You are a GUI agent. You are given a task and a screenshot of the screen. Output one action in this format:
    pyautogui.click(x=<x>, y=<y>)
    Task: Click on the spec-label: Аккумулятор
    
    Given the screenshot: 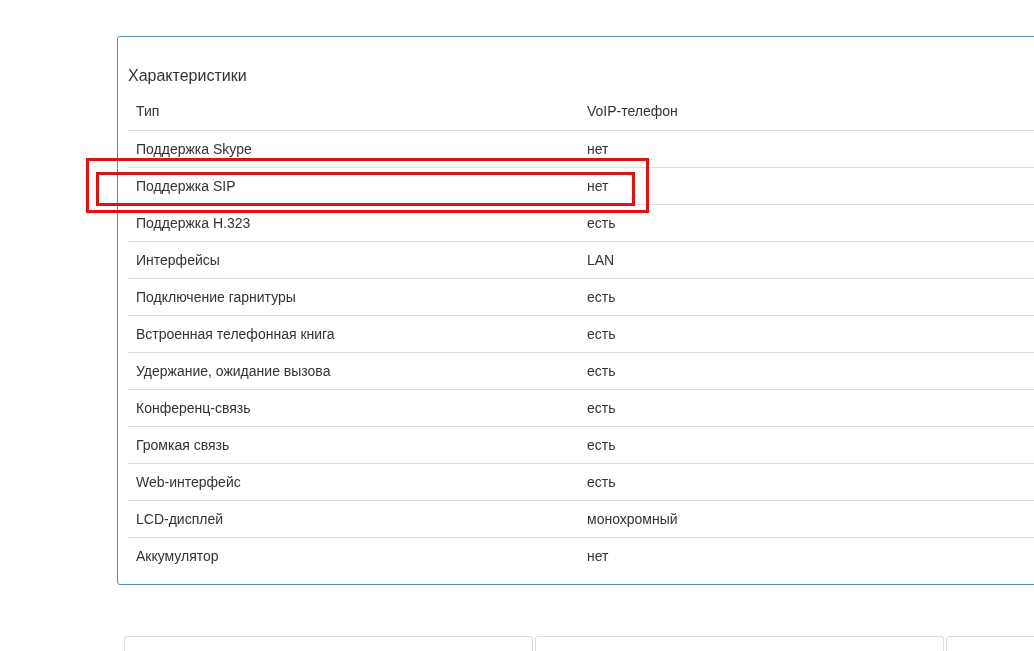 What is the action you would take?
    pyautogui.click(x=177, y=555)
    